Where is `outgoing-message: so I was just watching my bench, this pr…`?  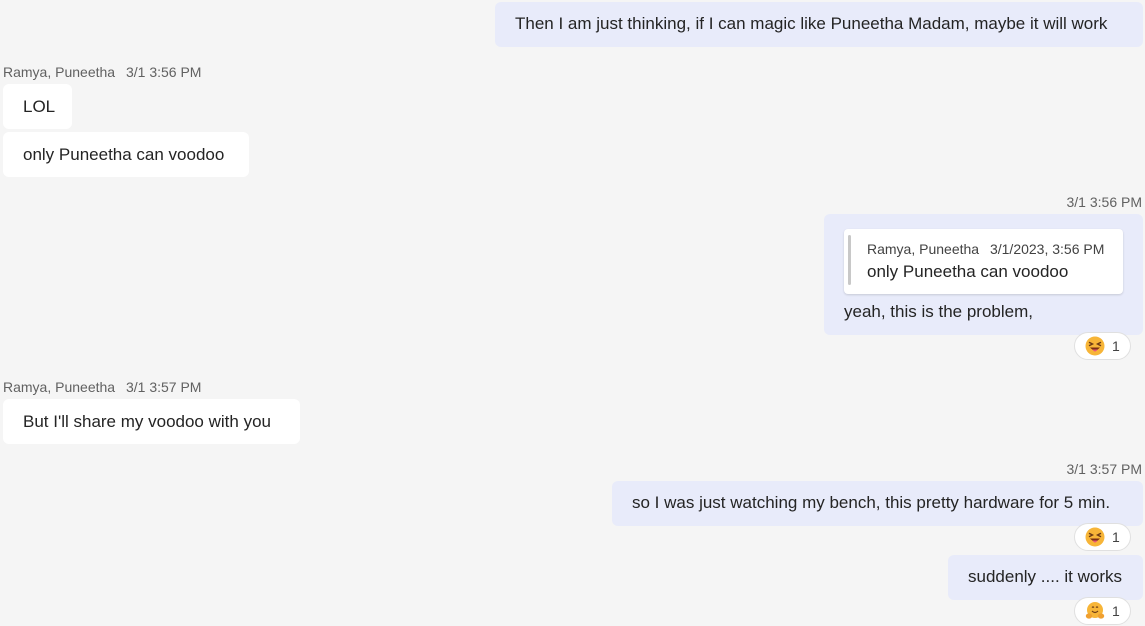 outgoing-message: so I was just watching my bench, this pr… is located at coordinates (877, 503).